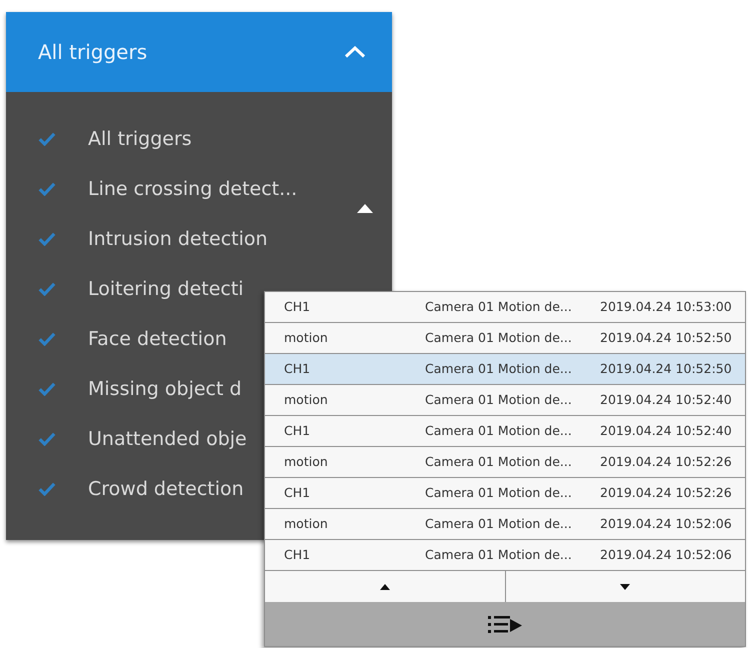  I want to click on table-cell-text: 2019.04.24 10:53:00, so click(666, 307).